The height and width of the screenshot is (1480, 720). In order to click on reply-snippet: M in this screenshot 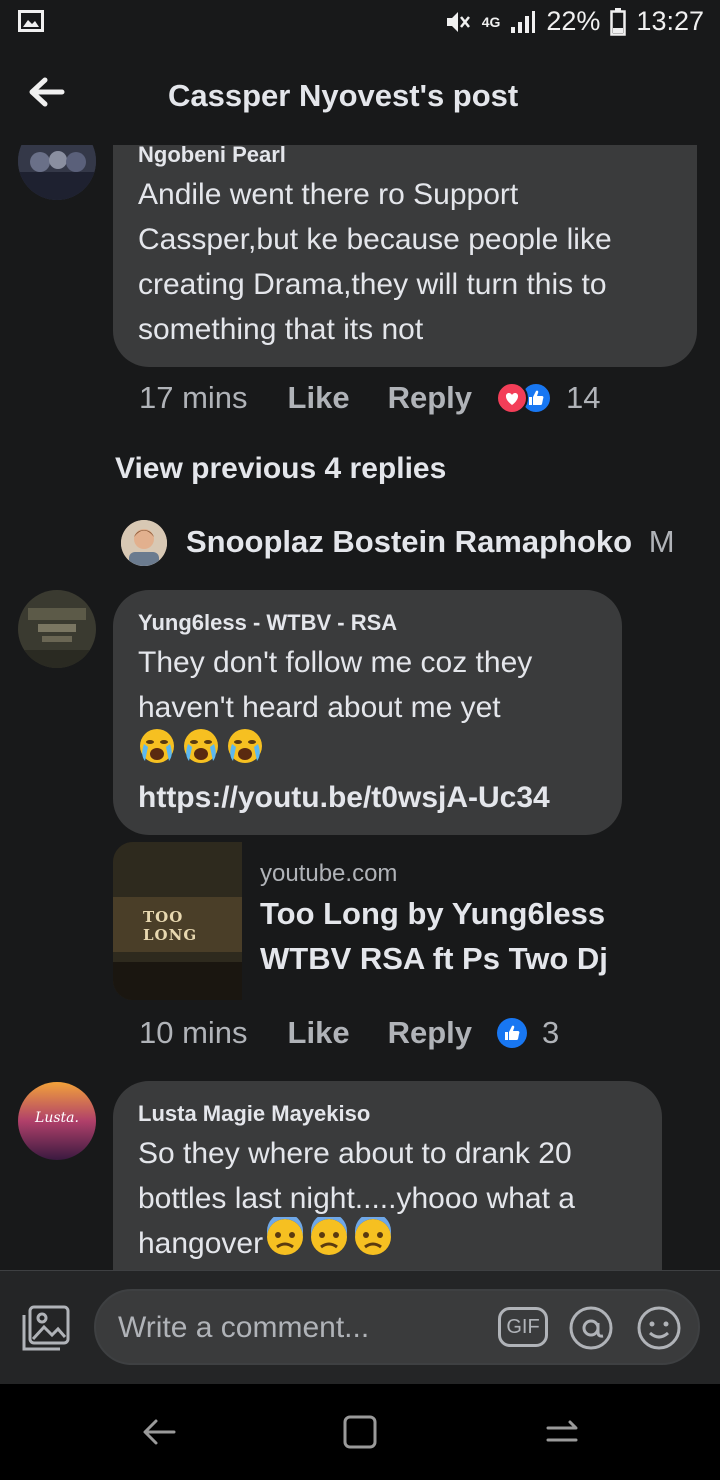, I will do `click(661, 541)`.